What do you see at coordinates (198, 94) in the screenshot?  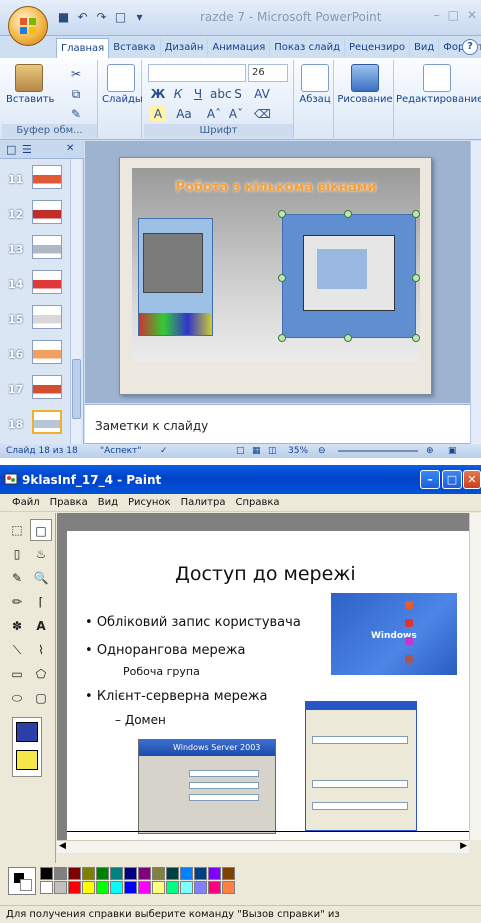 I see `underline-icon: Ч` at bounding box center [198, 94].